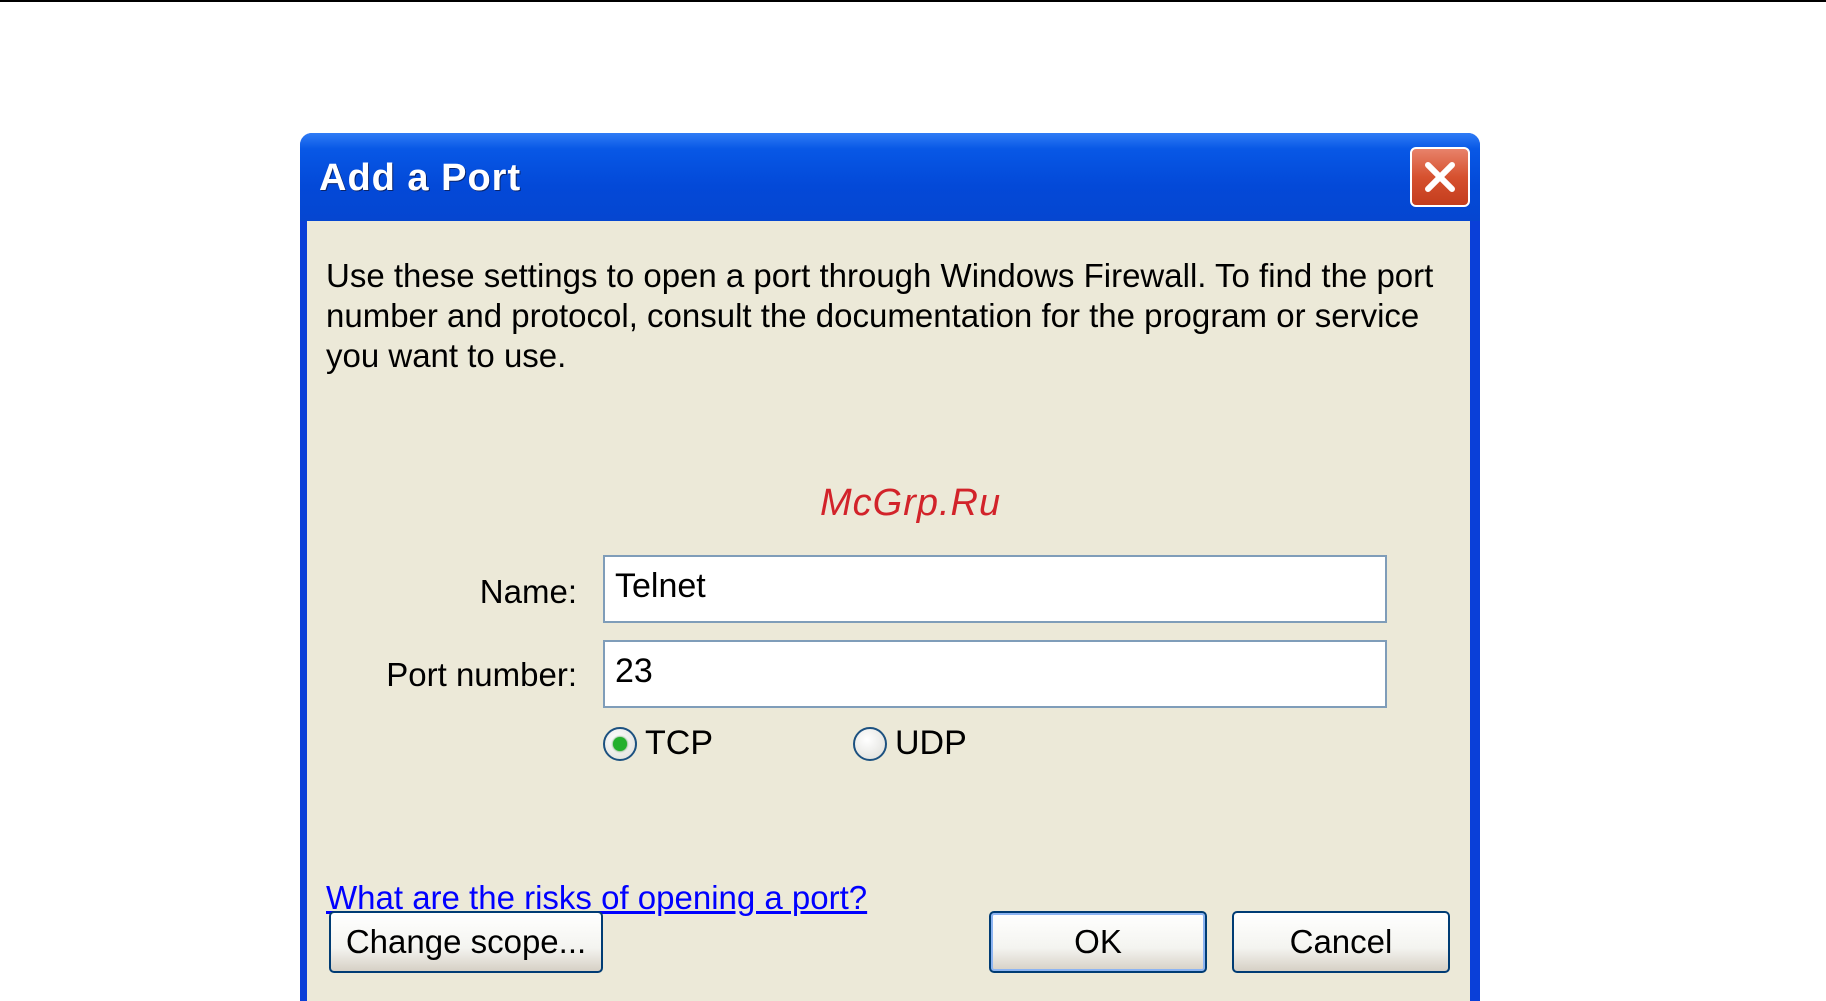 This screenshot has height=1001, width=1826. I want to click on page-top-rule, so click(913, 1).